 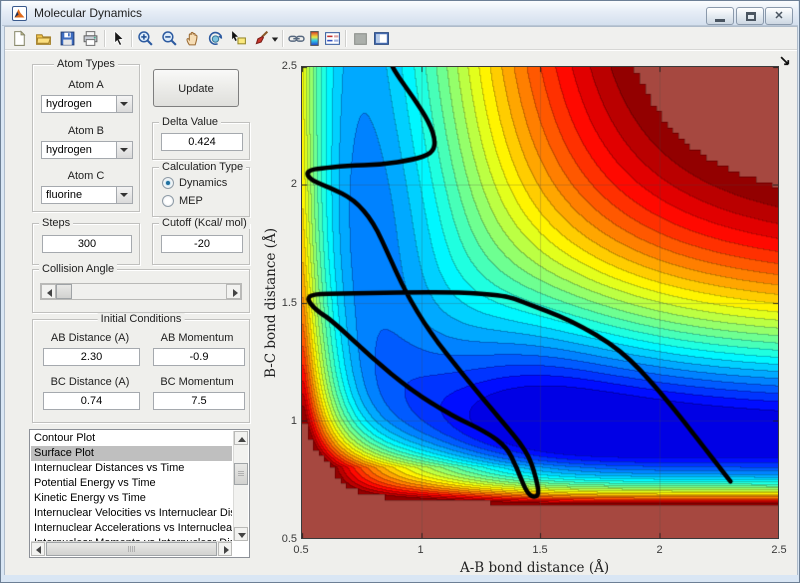 I want to click on x-axis-label: A-B bond distance (Å), so click(x=535, y=568).